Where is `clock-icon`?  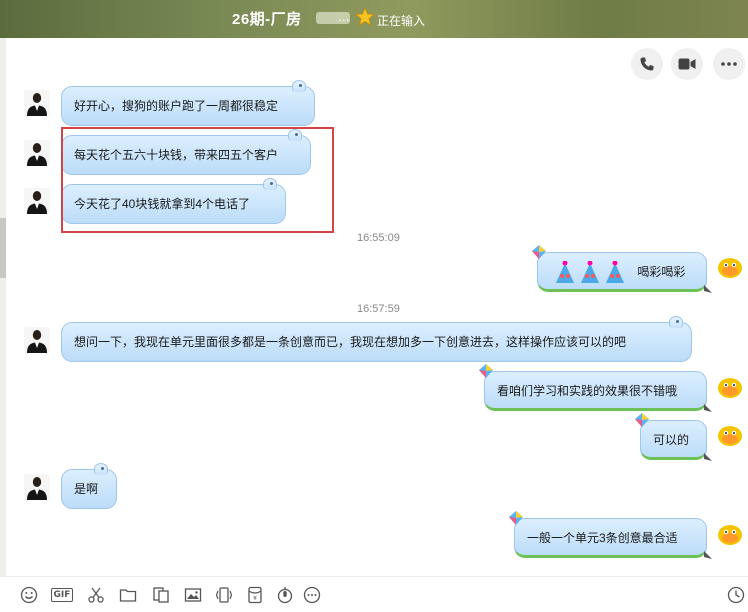 clock-icon is located at coordinates (736, 595).